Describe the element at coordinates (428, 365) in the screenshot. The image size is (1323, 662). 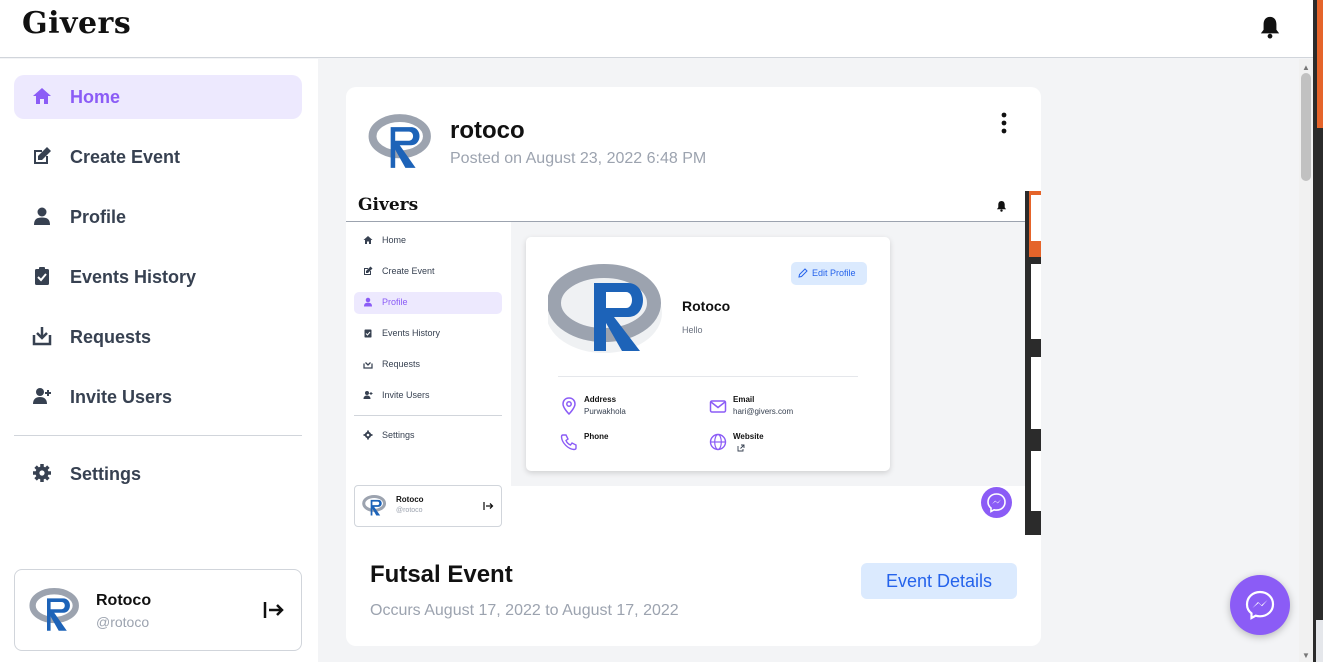
I see `image-nav-item: Requests` at that location.